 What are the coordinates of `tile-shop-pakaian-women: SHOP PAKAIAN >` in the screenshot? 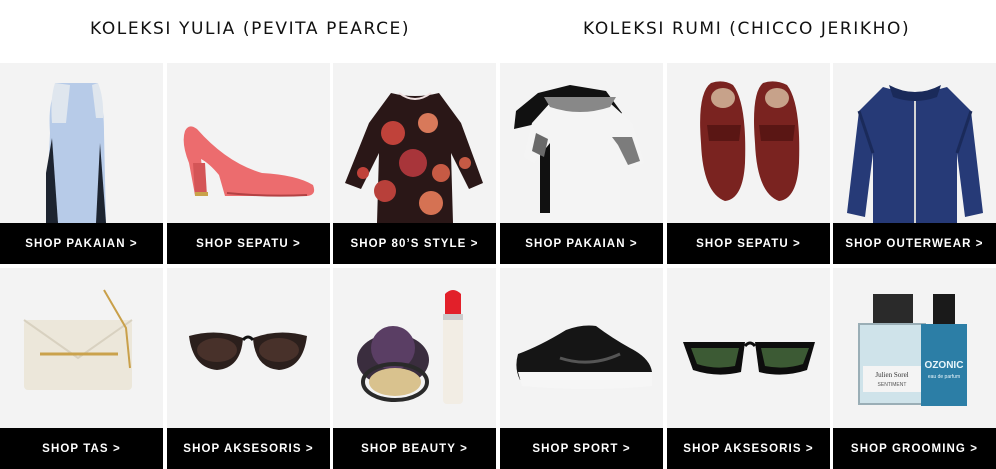 It's located at (81, 163).